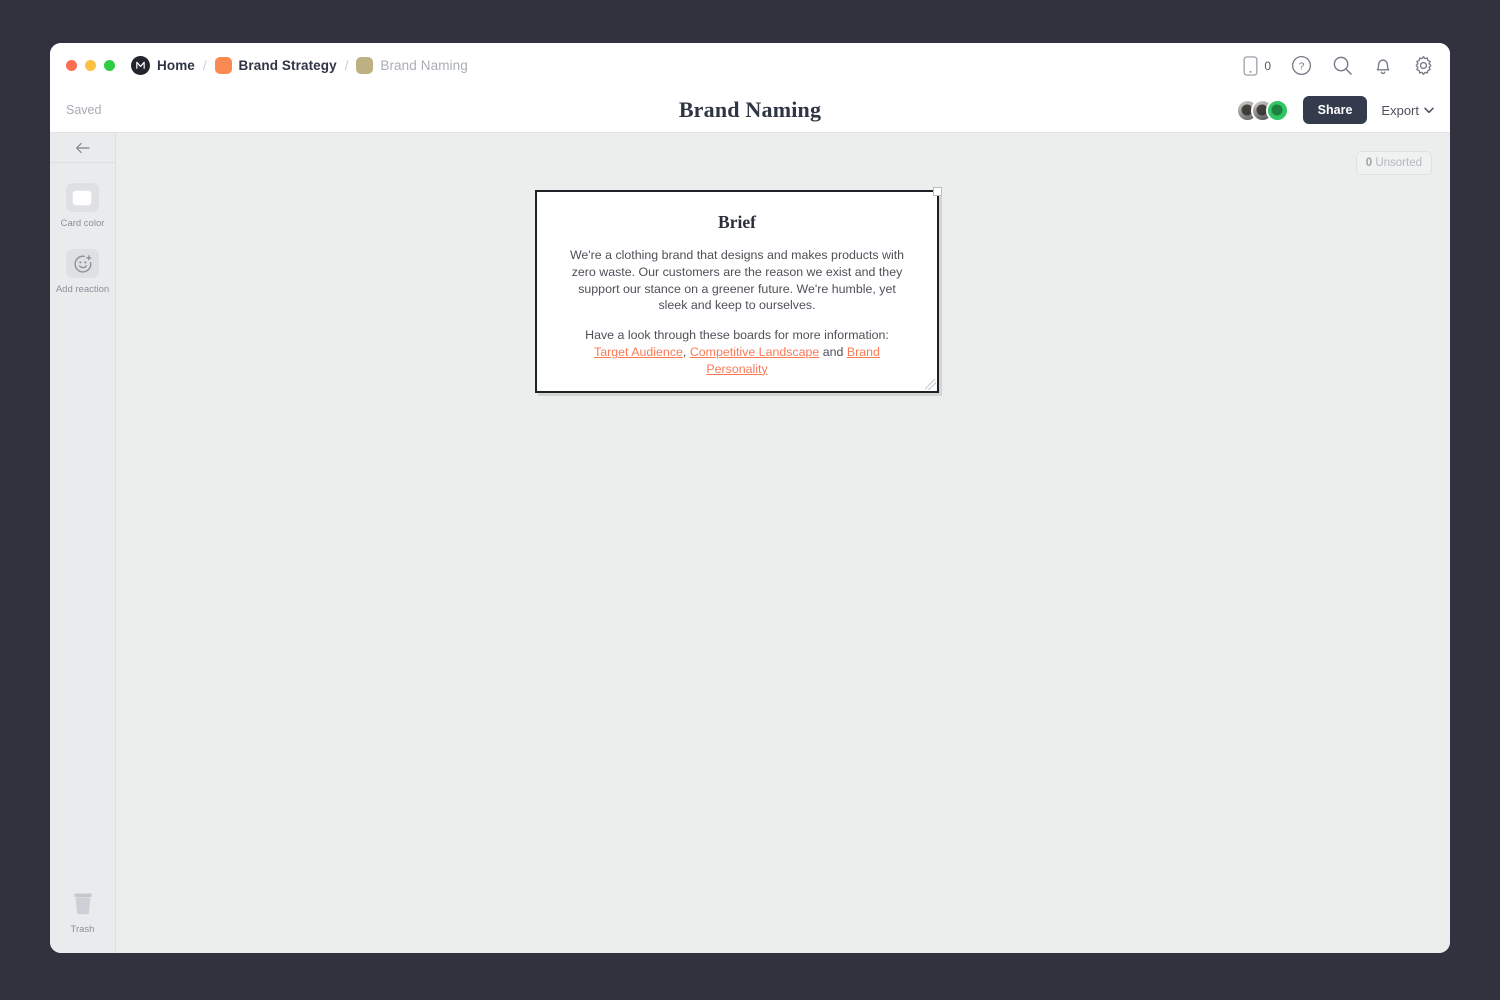  What do you see at coordinates (755, 352) in the screenshot?
I see `link-competitive-landscape: Competitive Landscape` at bounding box center [755, 352].